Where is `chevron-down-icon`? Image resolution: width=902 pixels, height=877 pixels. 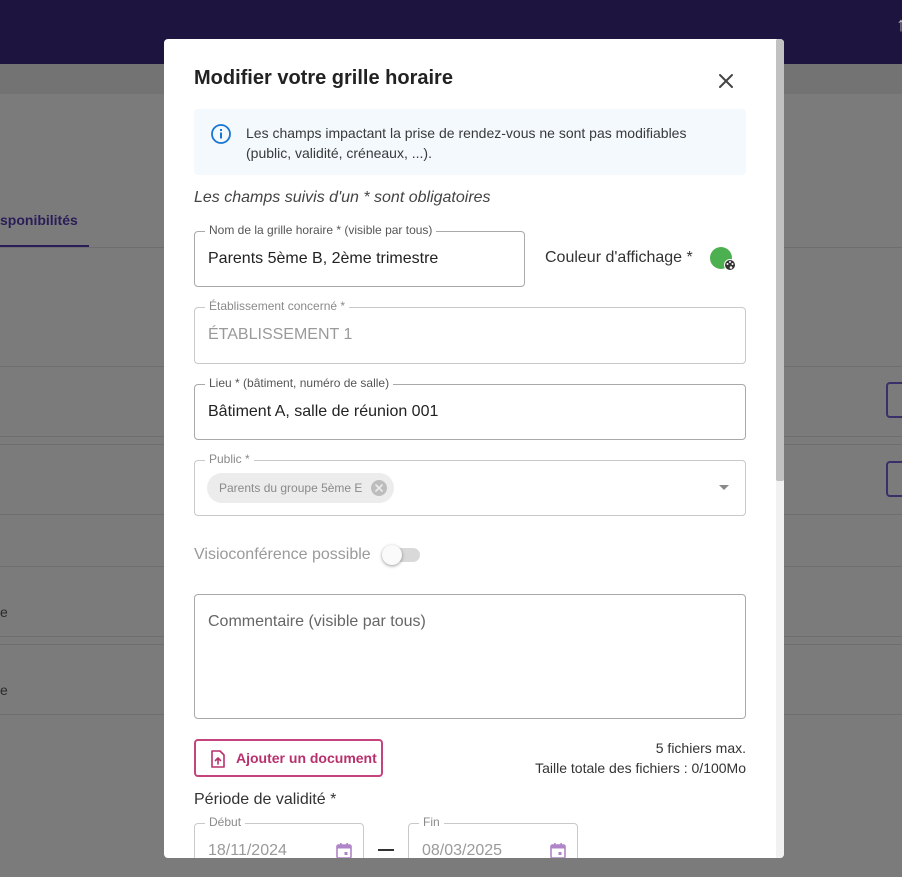 chevron-down-icon is located at coordinates (724, 487).